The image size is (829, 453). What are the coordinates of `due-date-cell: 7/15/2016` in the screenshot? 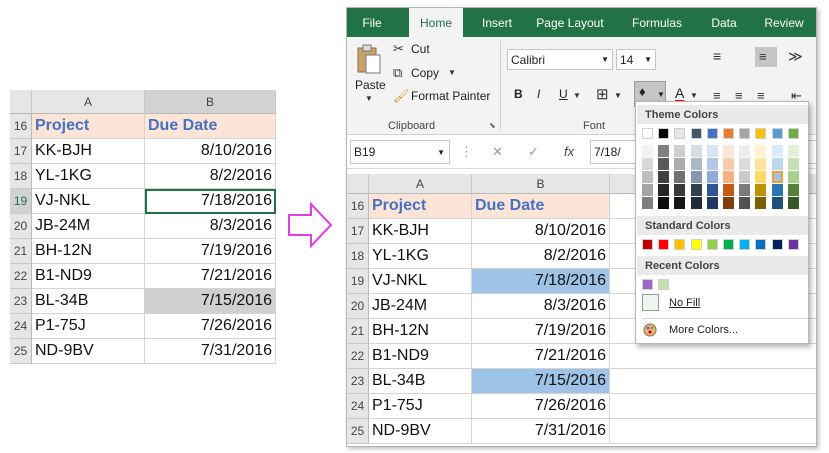 It's located at (210, 301).